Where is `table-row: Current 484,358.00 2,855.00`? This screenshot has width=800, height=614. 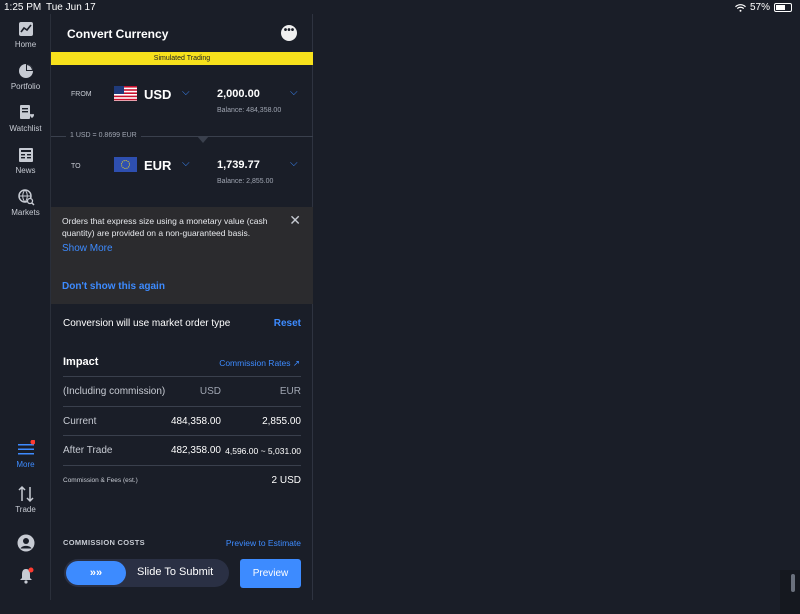
table-row: Current 484,358.00 2,855.00 is located at coordinates (182, 420).